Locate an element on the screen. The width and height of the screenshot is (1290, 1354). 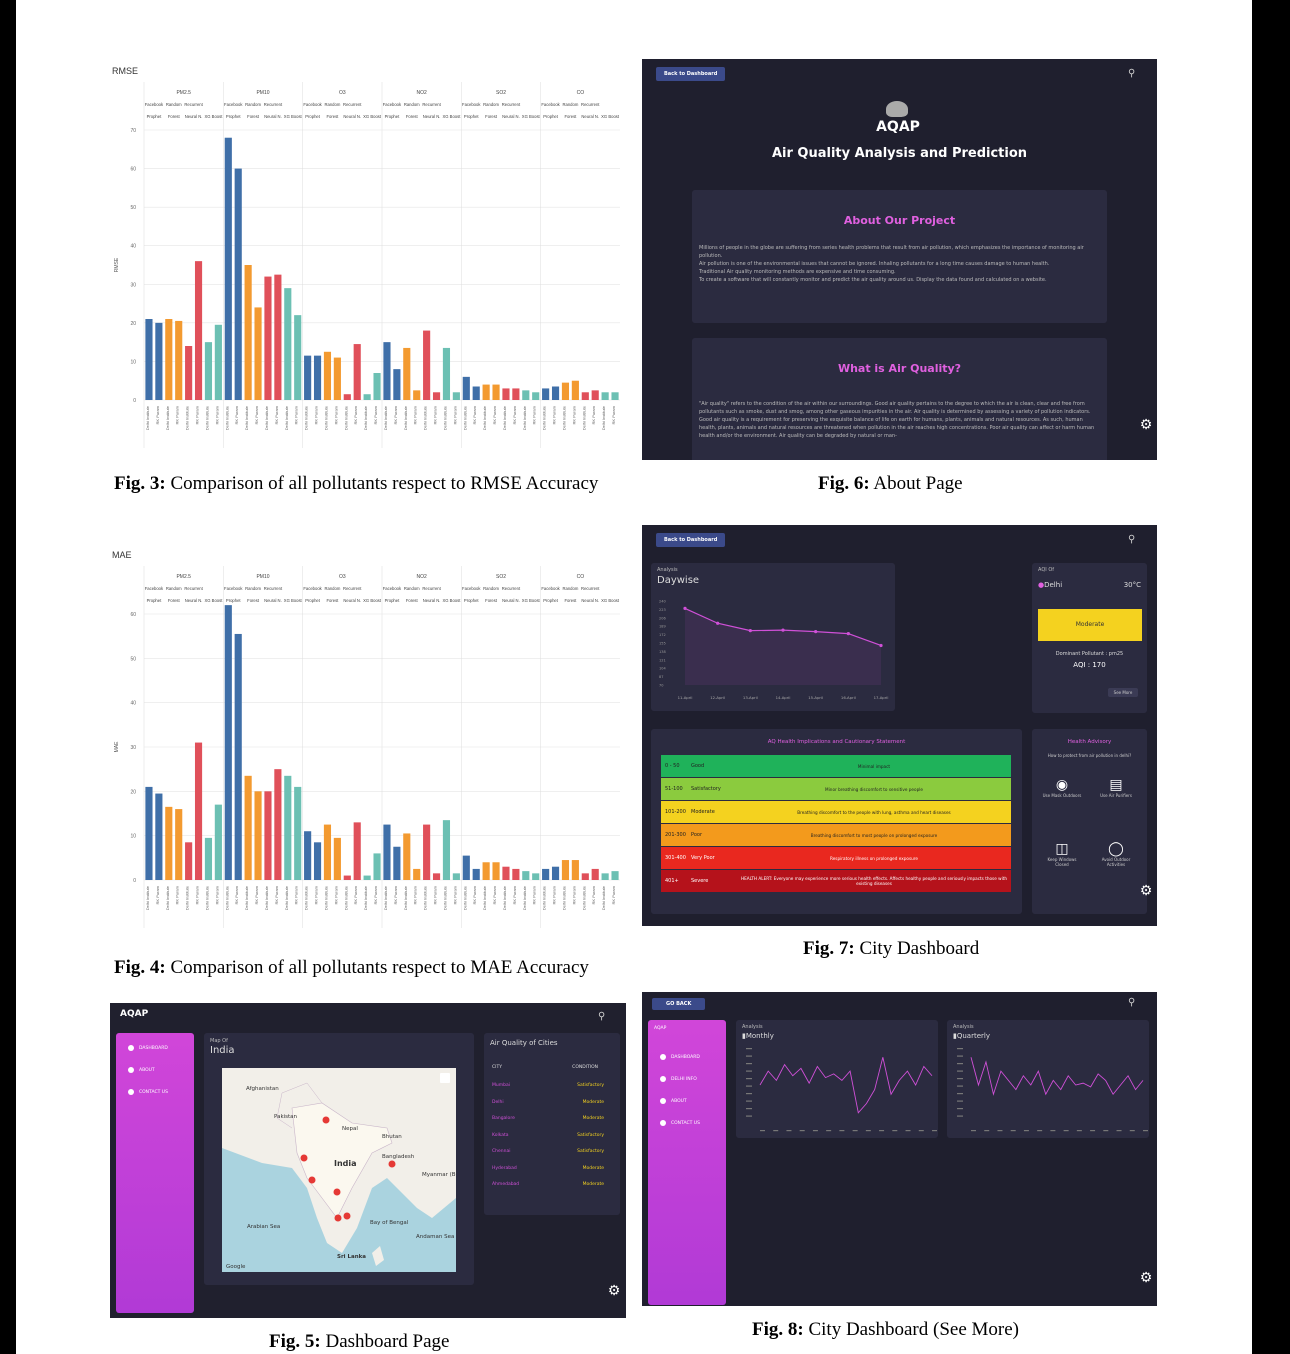
city-condition: Satisfactory is located at coordinates (590, 1085).